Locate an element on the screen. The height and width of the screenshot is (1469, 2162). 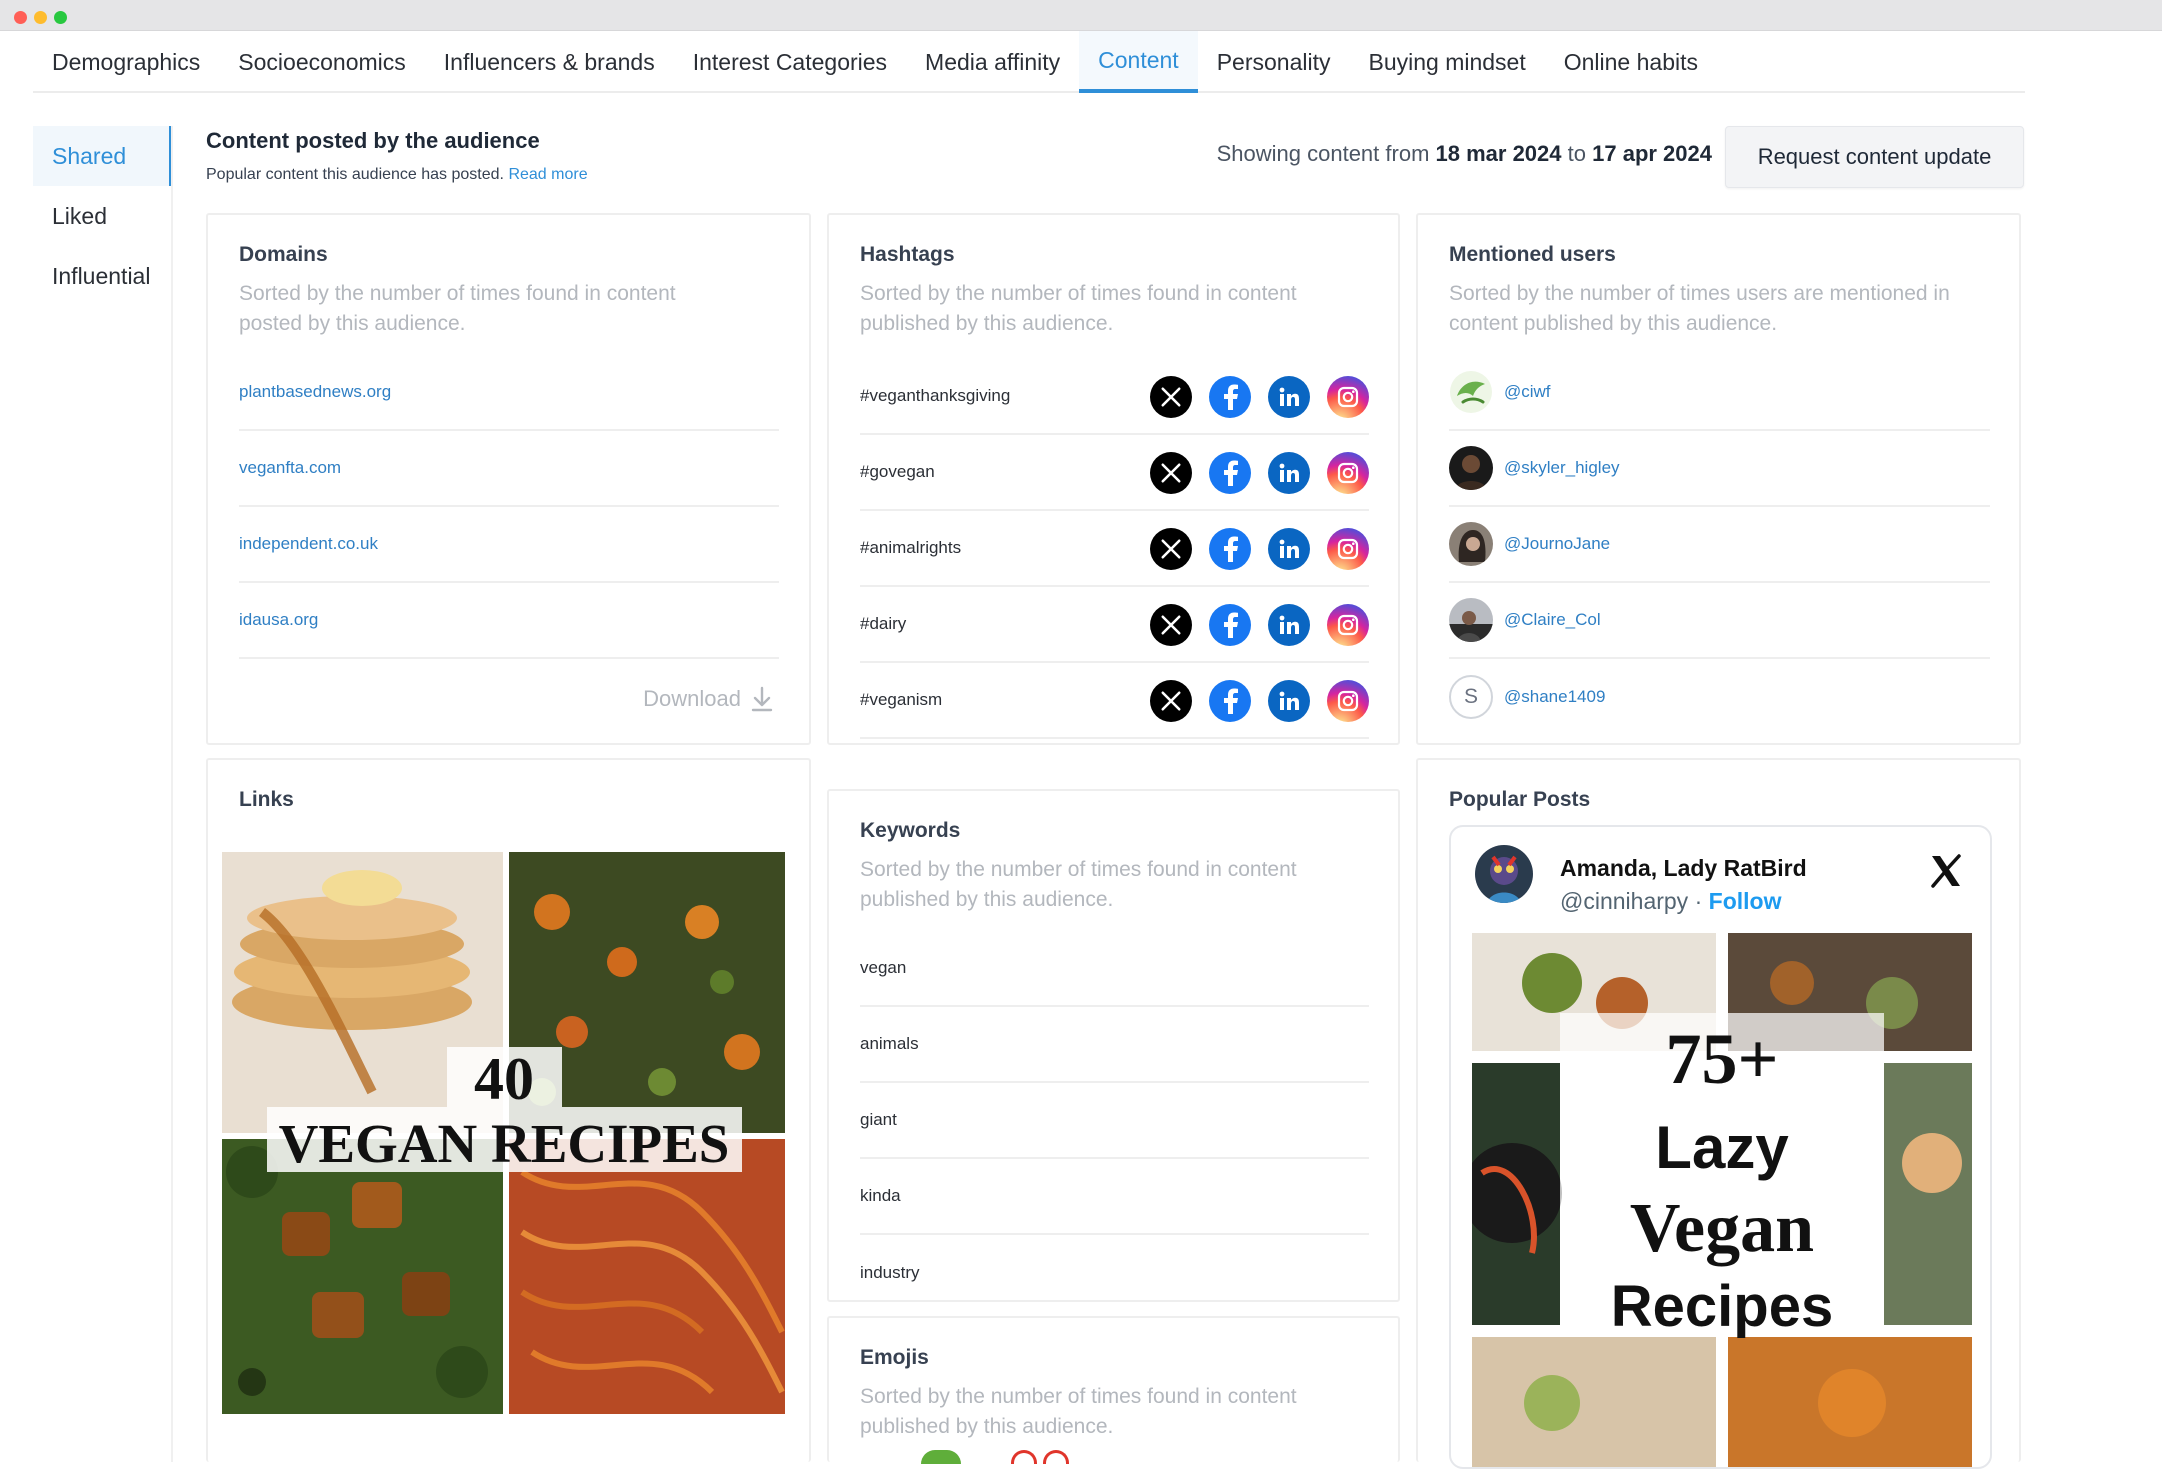
domain-link: idausa.org is located at coordinates (278, 620).